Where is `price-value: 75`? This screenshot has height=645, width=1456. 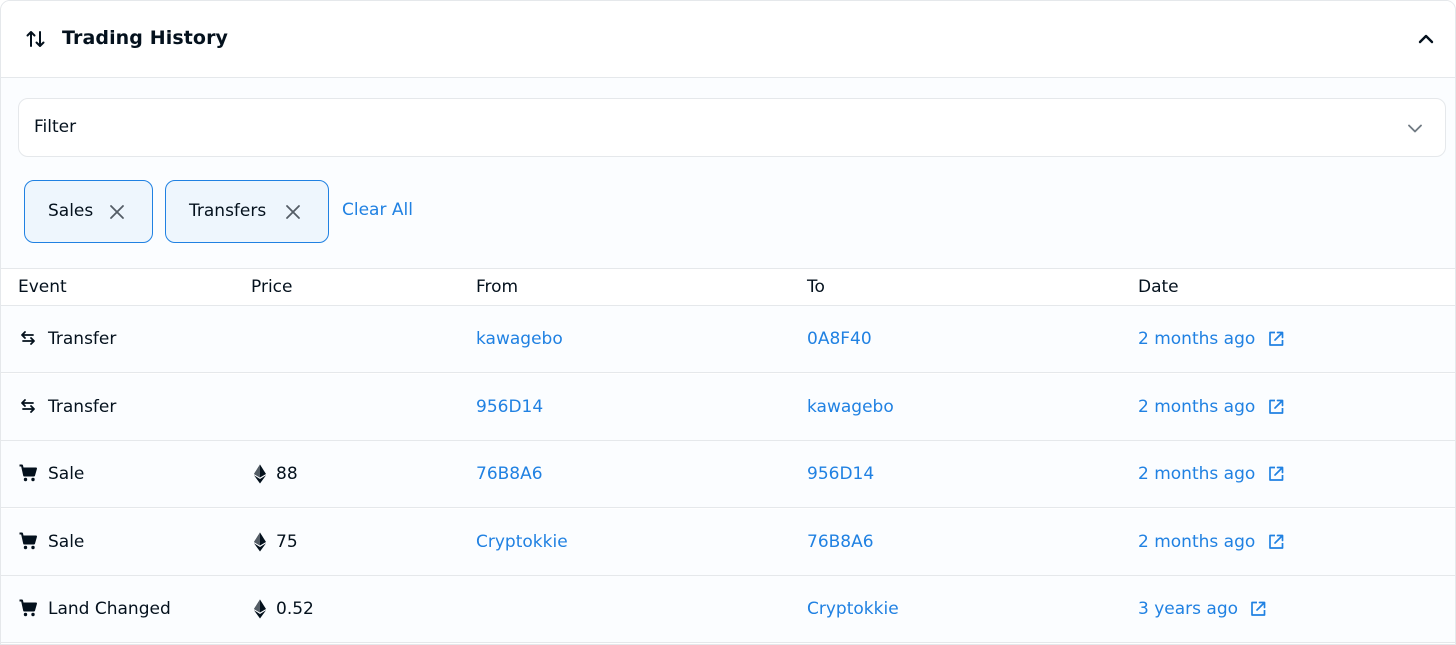
price-value: 75 is located at coordinates (287, 542).